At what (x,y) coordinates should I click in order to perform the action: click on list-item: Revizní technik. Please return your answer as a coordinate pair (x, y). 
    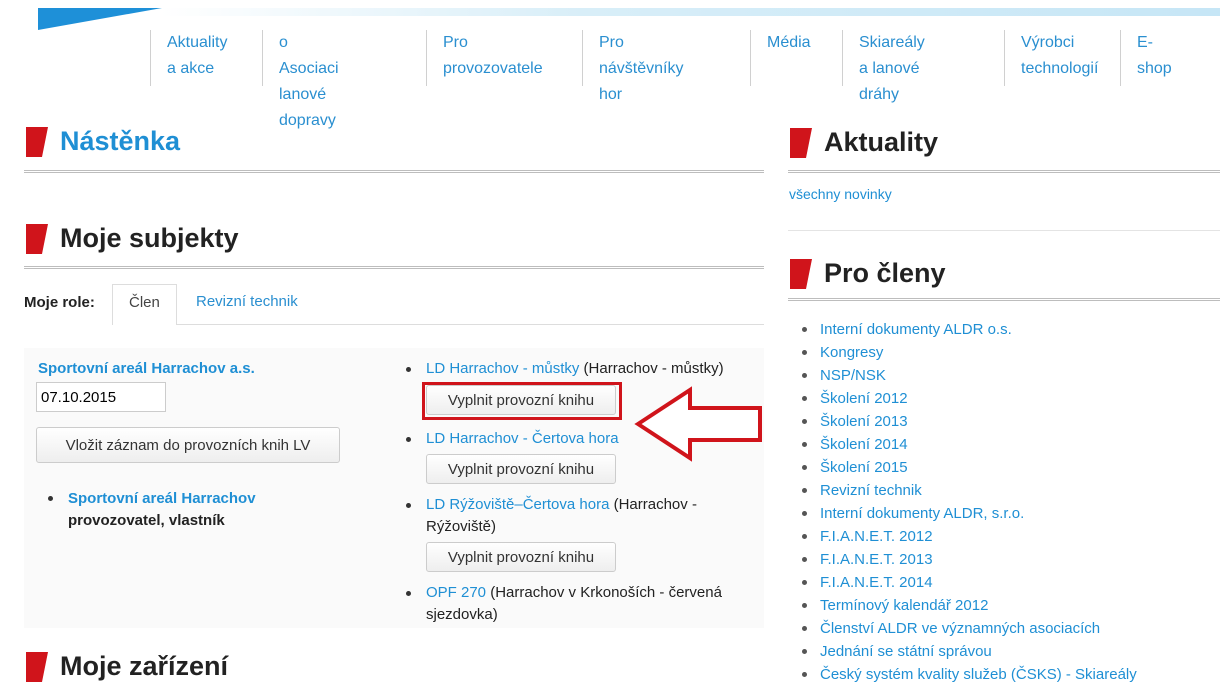
    Looking at the image, I should click on (967, 490).